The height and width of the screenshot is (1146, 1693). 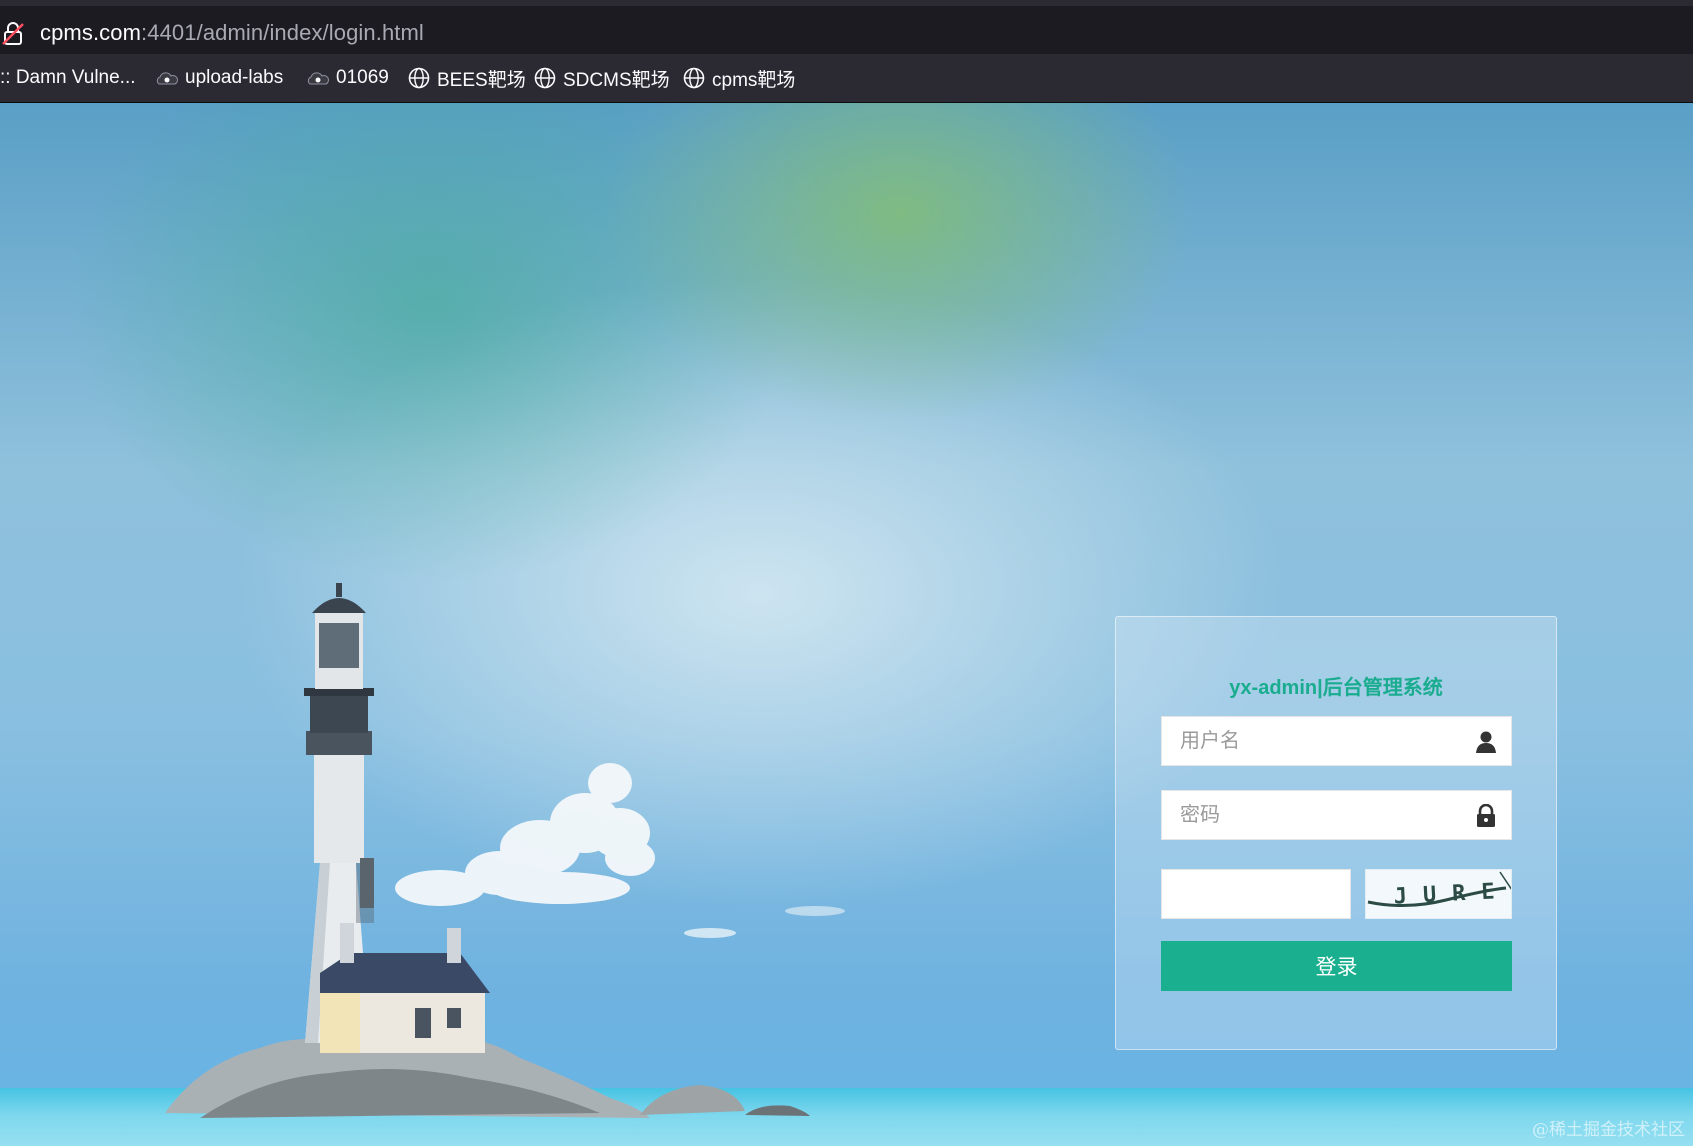 I want to click on url-host: cpms.com, so click(x=91, y=32).